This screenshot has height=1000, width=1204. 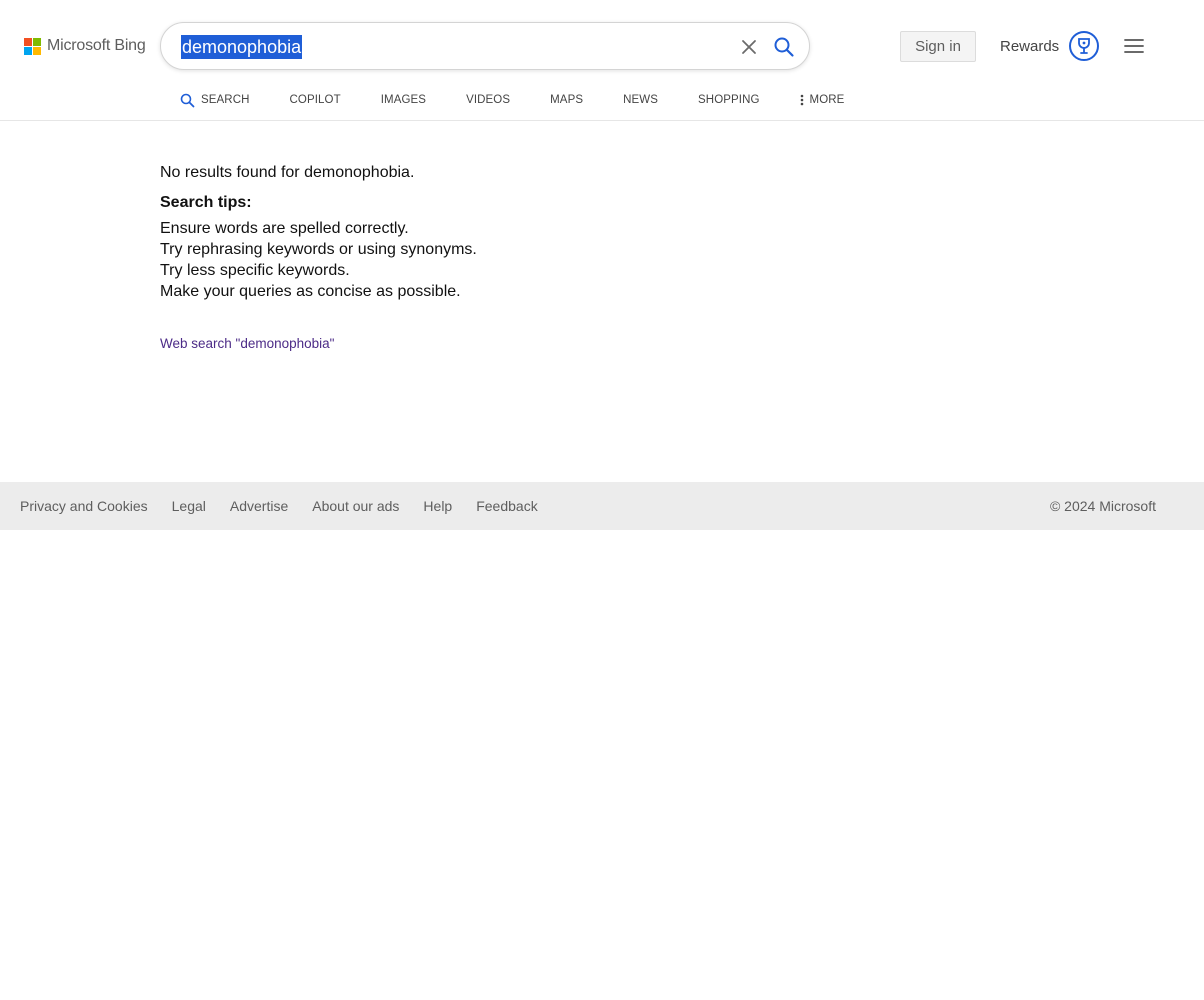 I want to click on no-results-message: No results found for demonophobia., so click(x=287, y=172).